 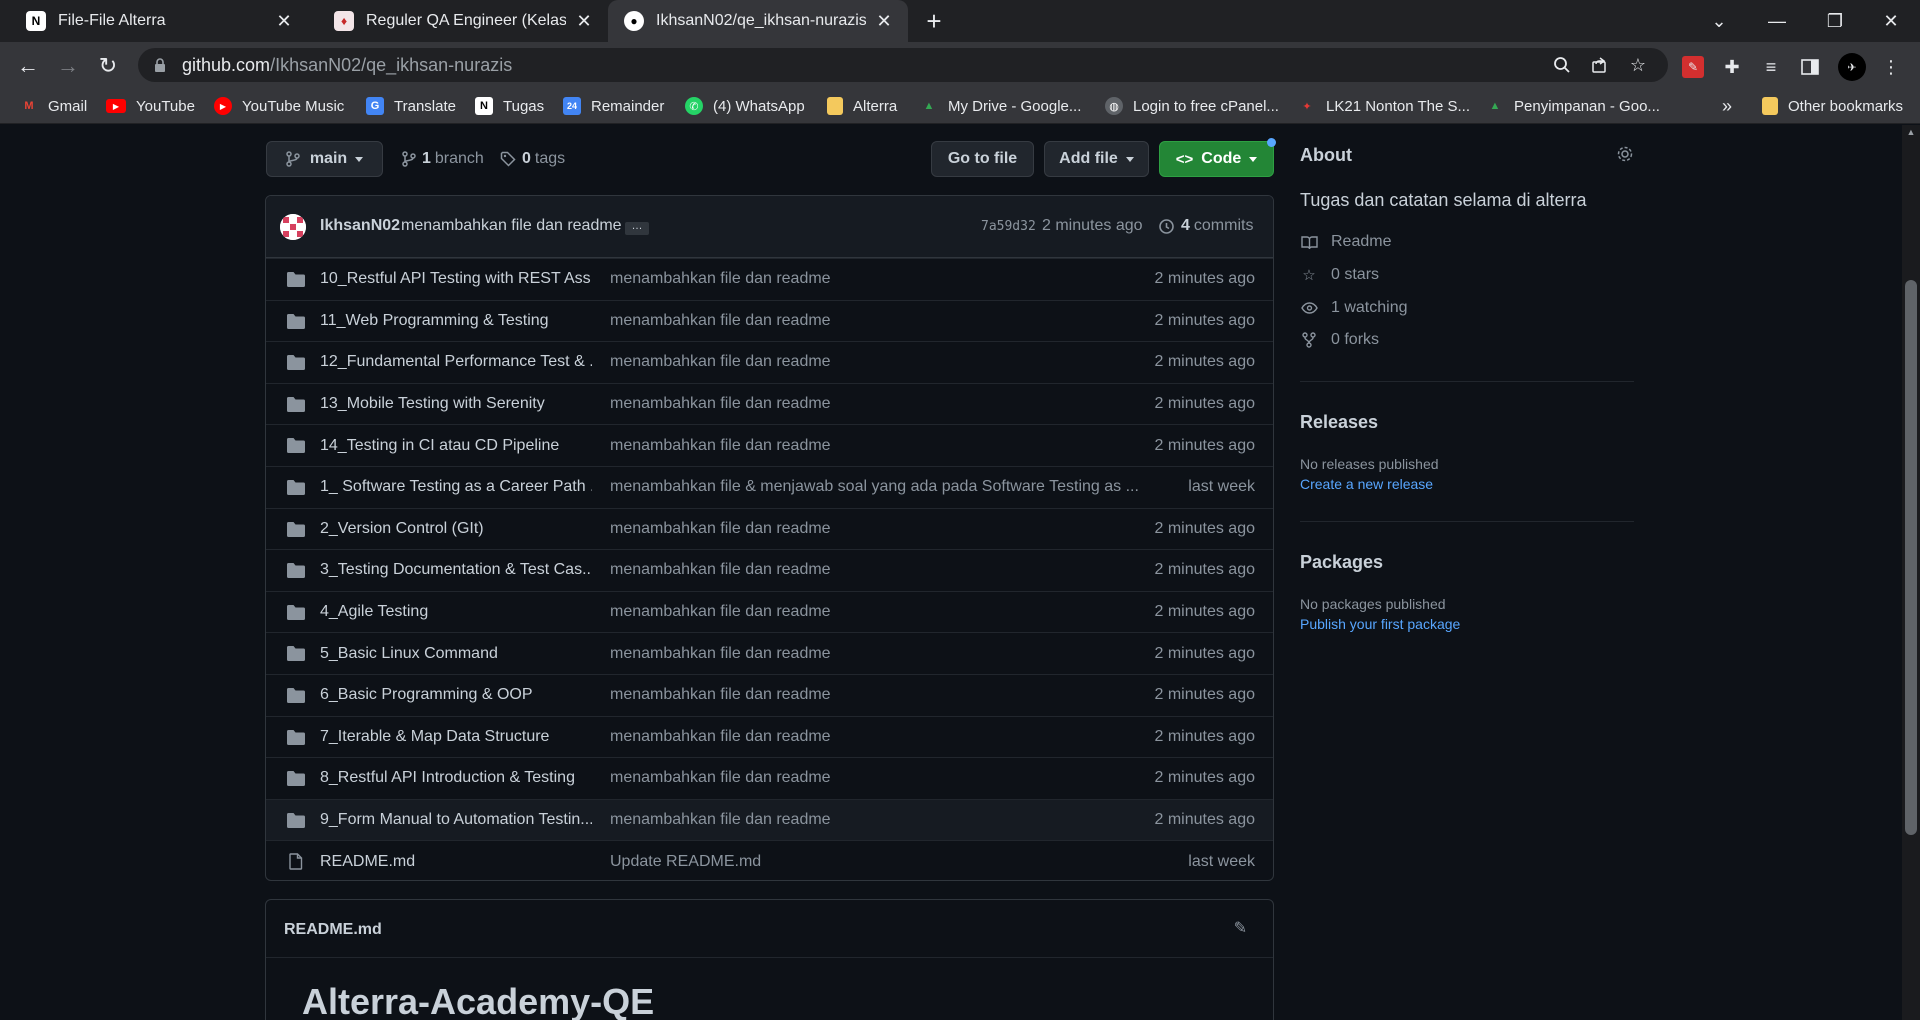 I want to click on tab-search-button: ⌄, so click(x=1719, y=21).